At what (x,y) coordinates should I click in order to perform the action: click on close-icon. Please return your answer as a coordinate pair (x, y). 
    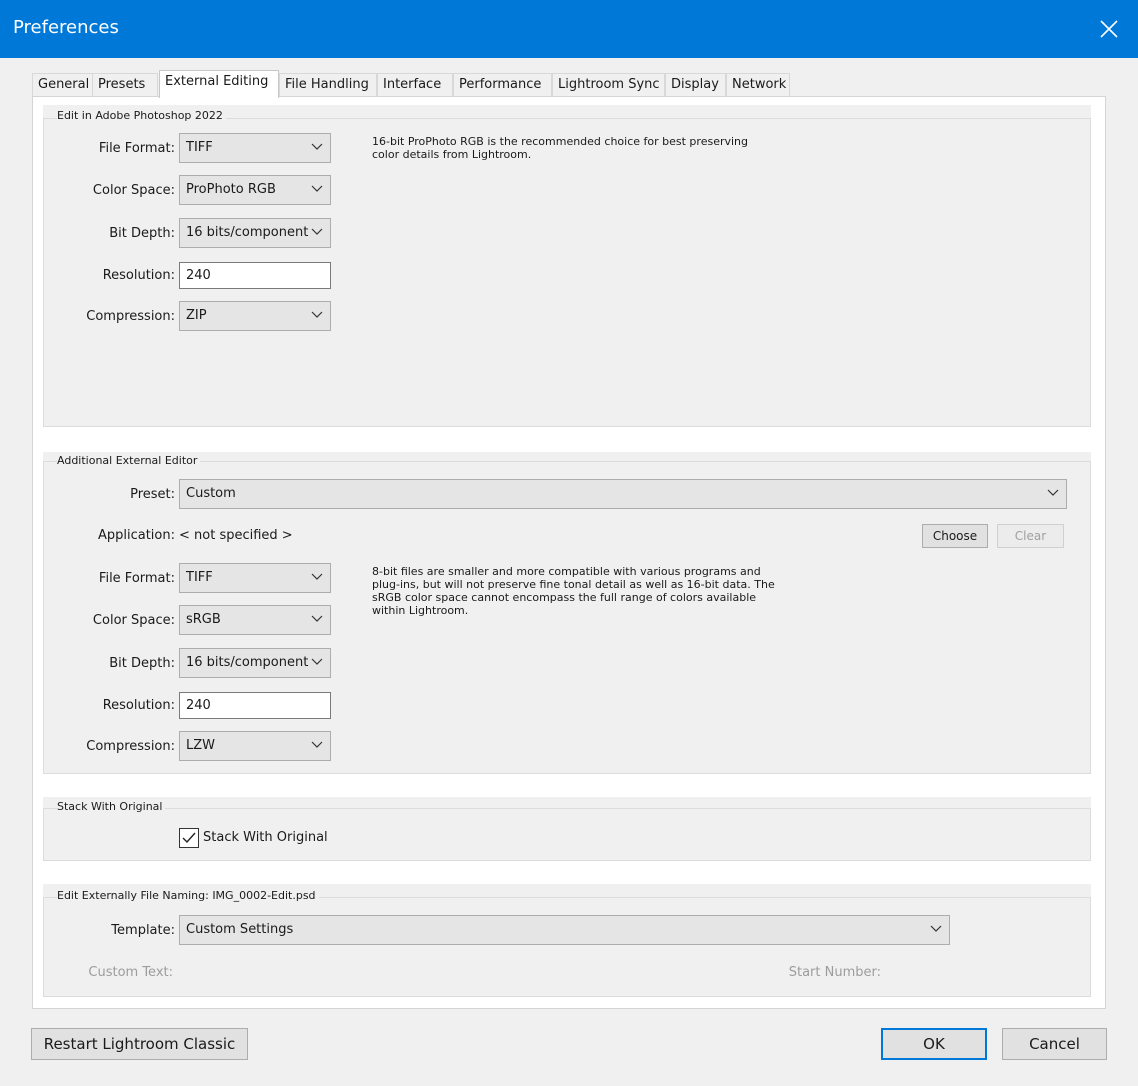
    Looking at the image, I should click on (1109, 29).